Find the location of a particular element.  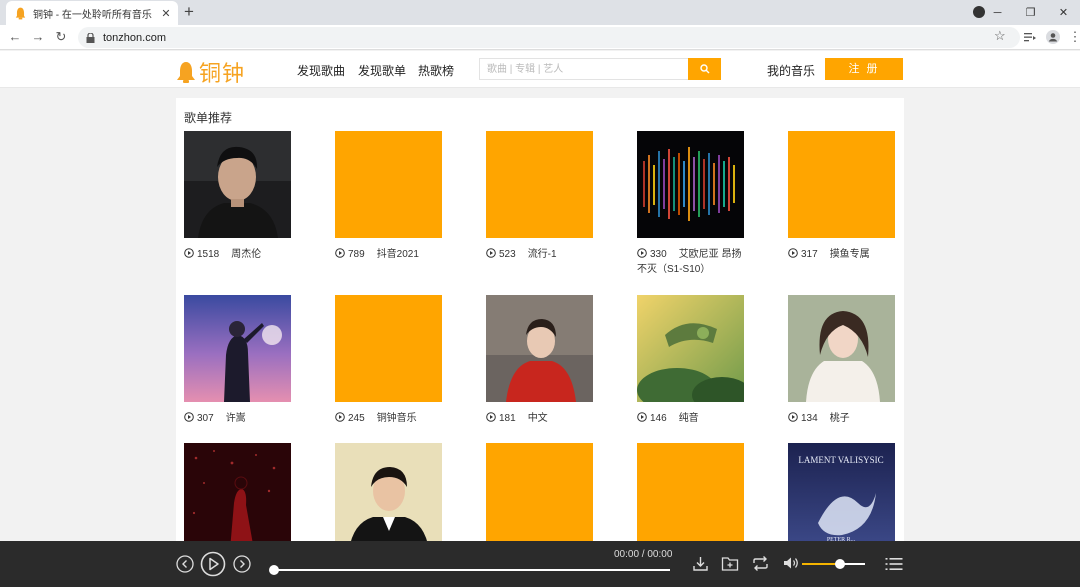

tab-close-icon: ✕ is located at coordinates (166, 13).